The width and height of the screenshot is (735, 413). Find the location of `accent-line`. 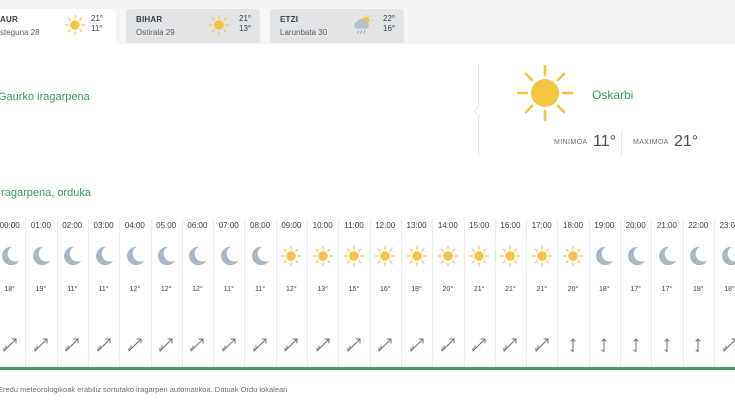

accent-line is located at coordinates (367, 368).